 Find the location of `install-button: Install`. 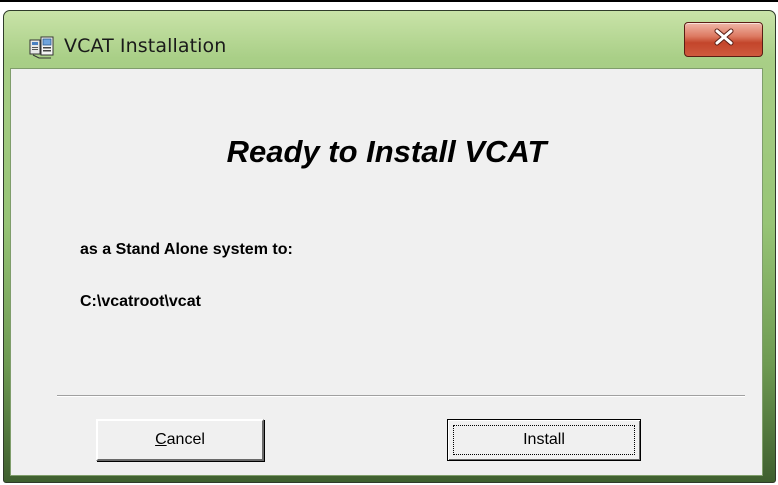

install-button: Install is located at coordinates (544, 440).